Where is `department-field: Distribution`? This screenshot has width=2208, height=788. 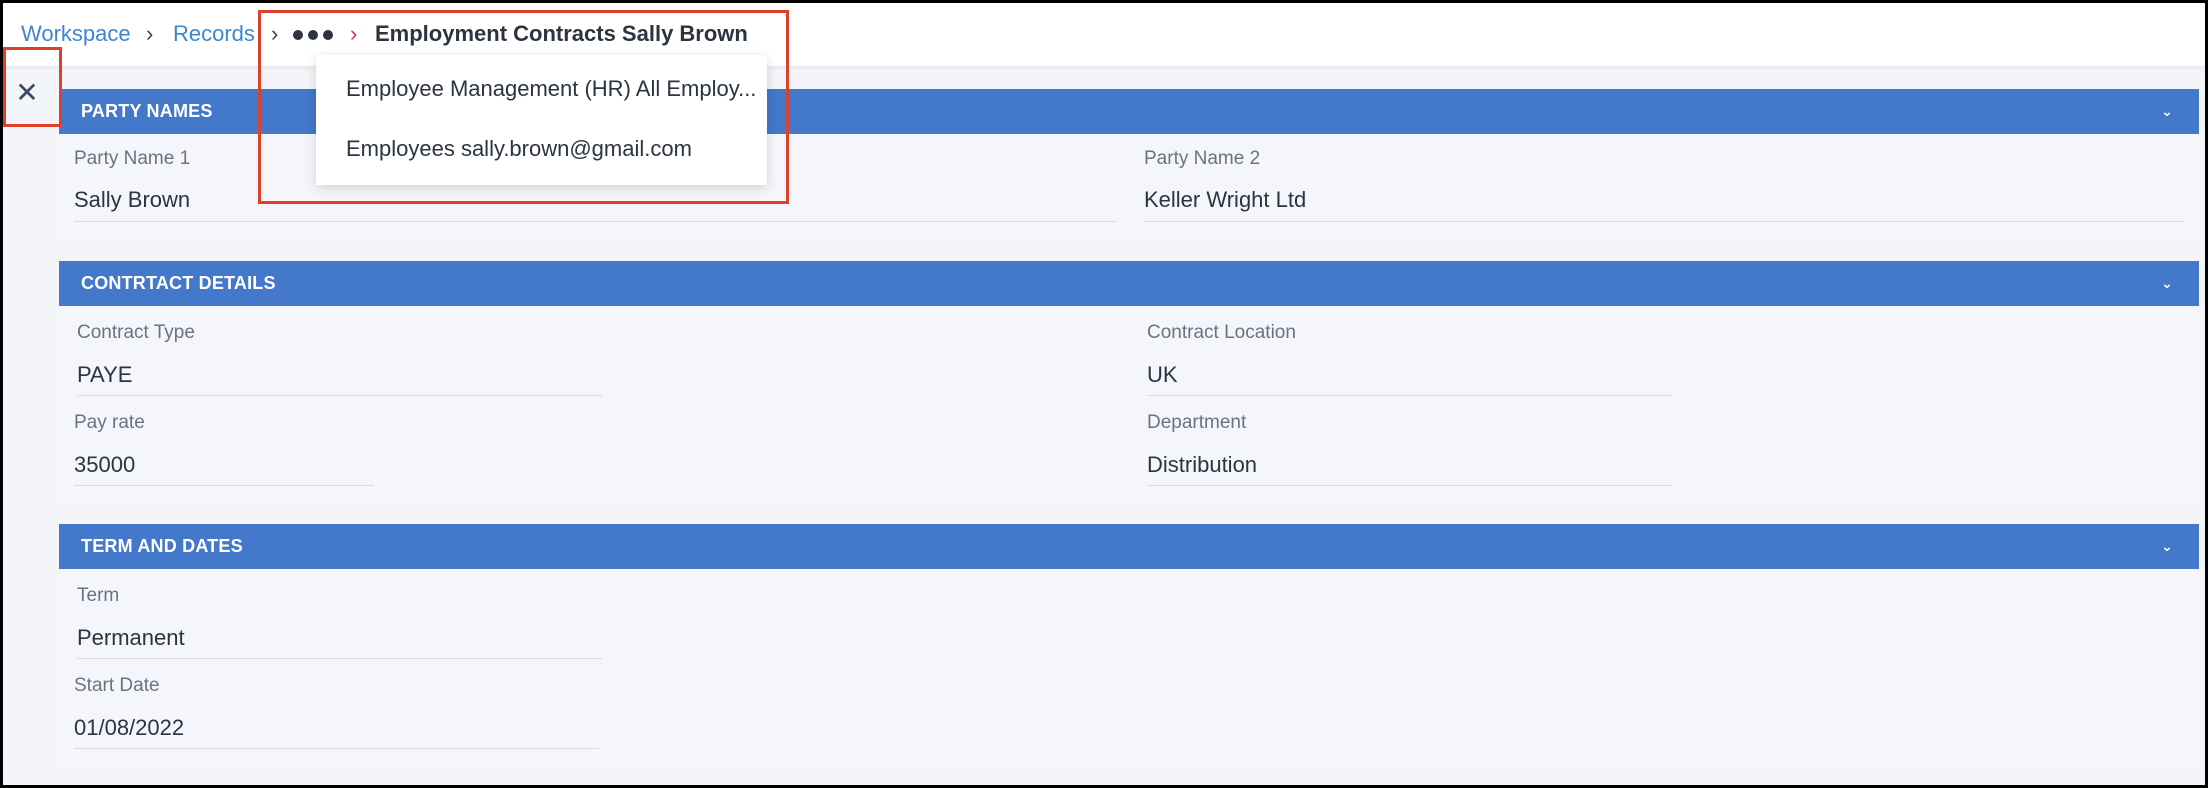 department-field: Distribution is located at coordinates (1202, 465).